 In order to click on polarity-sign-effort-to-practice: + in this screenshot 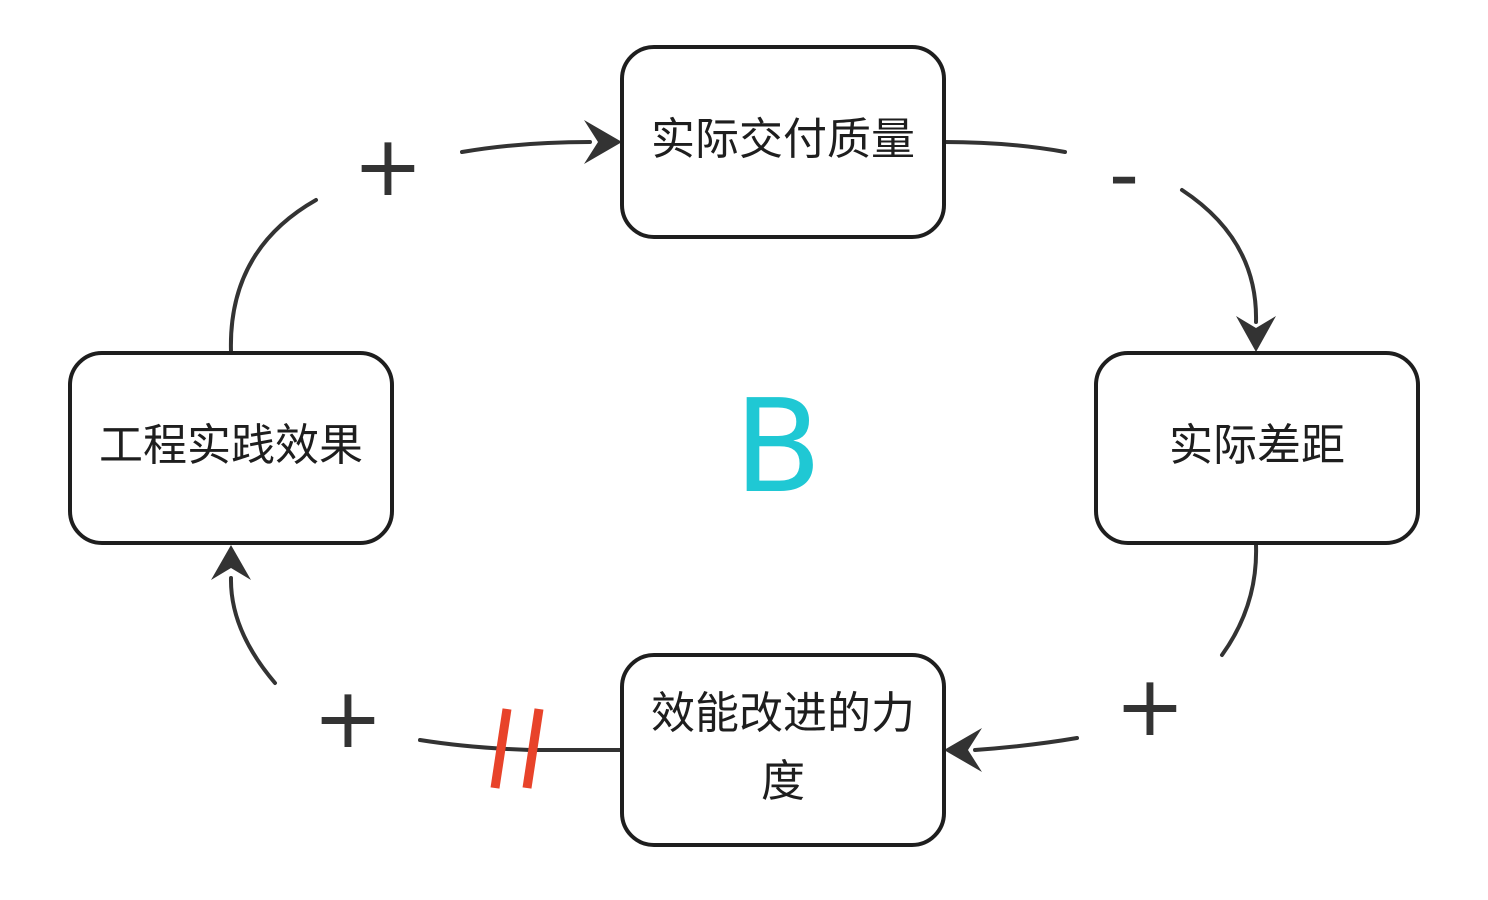, I will do `click(348, 718)`.